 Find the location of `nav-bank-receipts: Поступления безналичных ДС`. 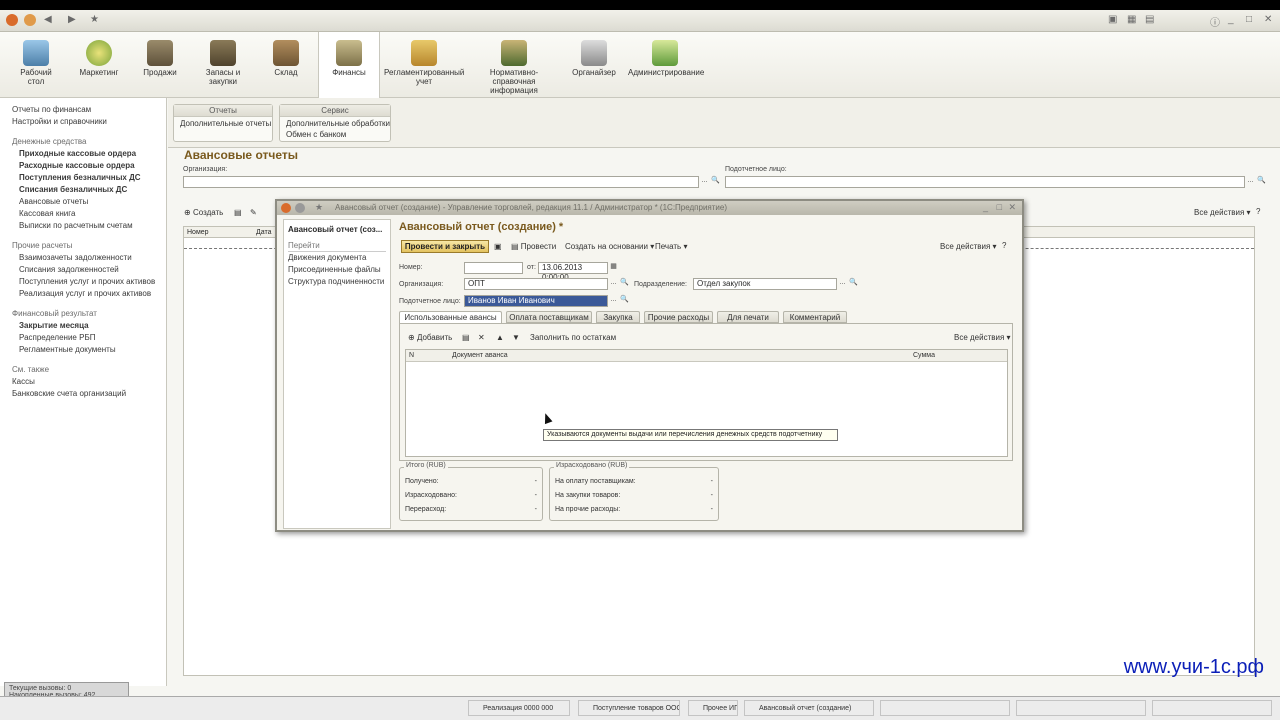

nav-bank-receipts: Поступления безналичных ДС is located at coordinates (89, 178).